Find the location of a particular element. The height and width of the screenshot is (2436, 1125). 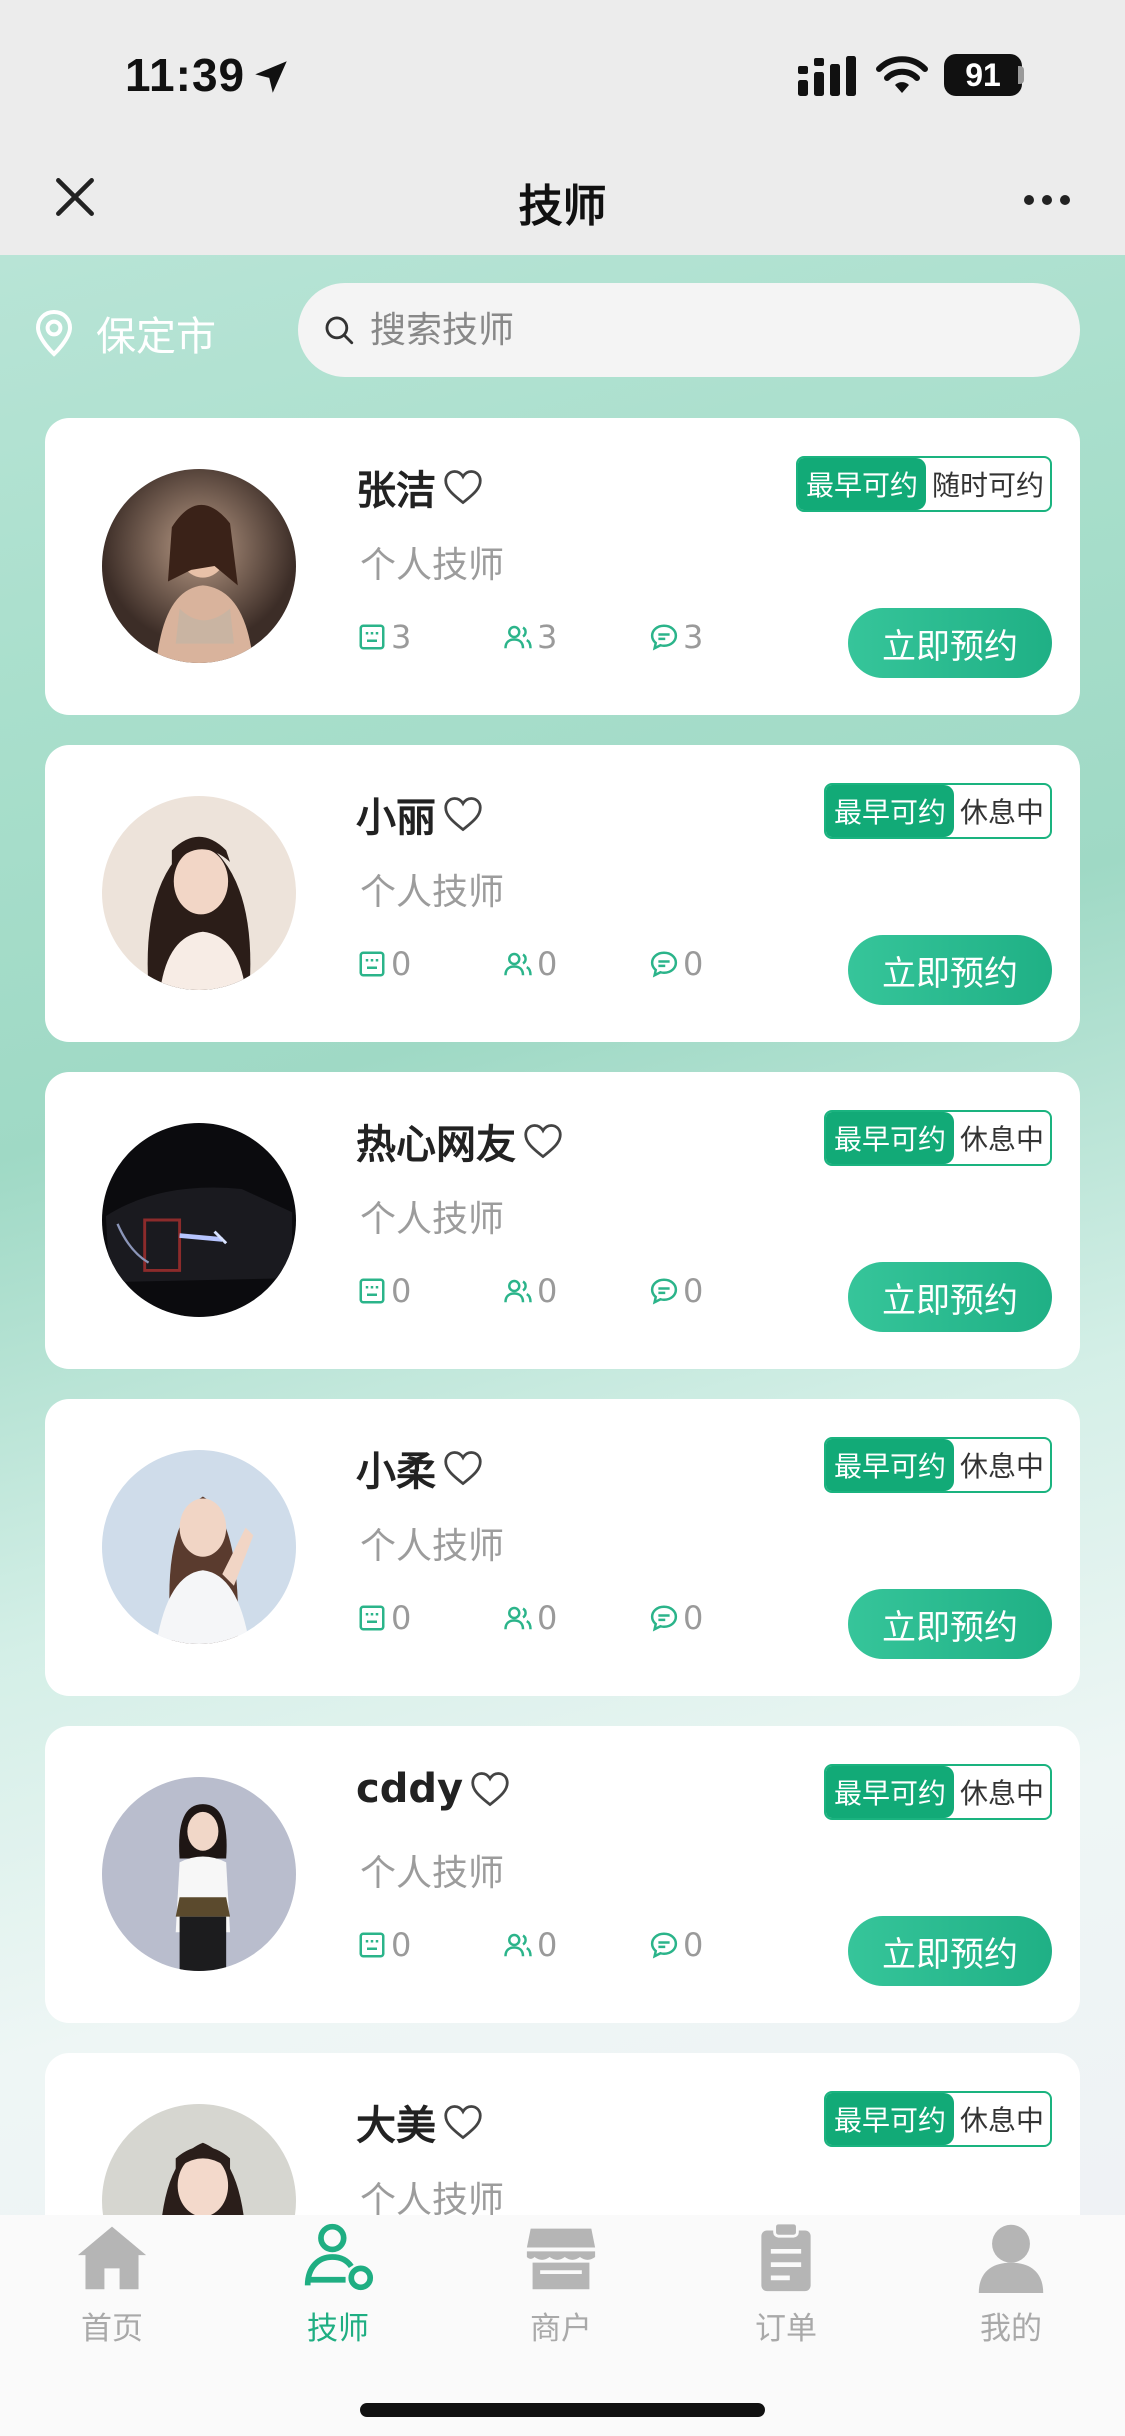

search-icon is located at coordinates (339, 330).